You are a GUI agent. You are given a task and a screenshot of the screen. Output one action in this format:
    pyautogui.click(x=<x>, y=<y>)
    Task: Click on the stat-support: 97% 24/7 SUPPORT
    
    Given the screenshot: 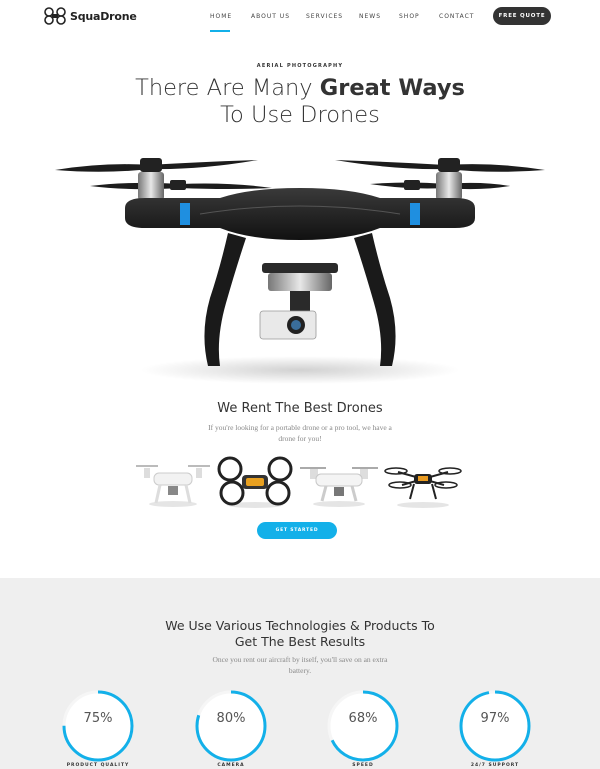 What is the action you would take?
    pyautogui.click(x=495, y=727)
    